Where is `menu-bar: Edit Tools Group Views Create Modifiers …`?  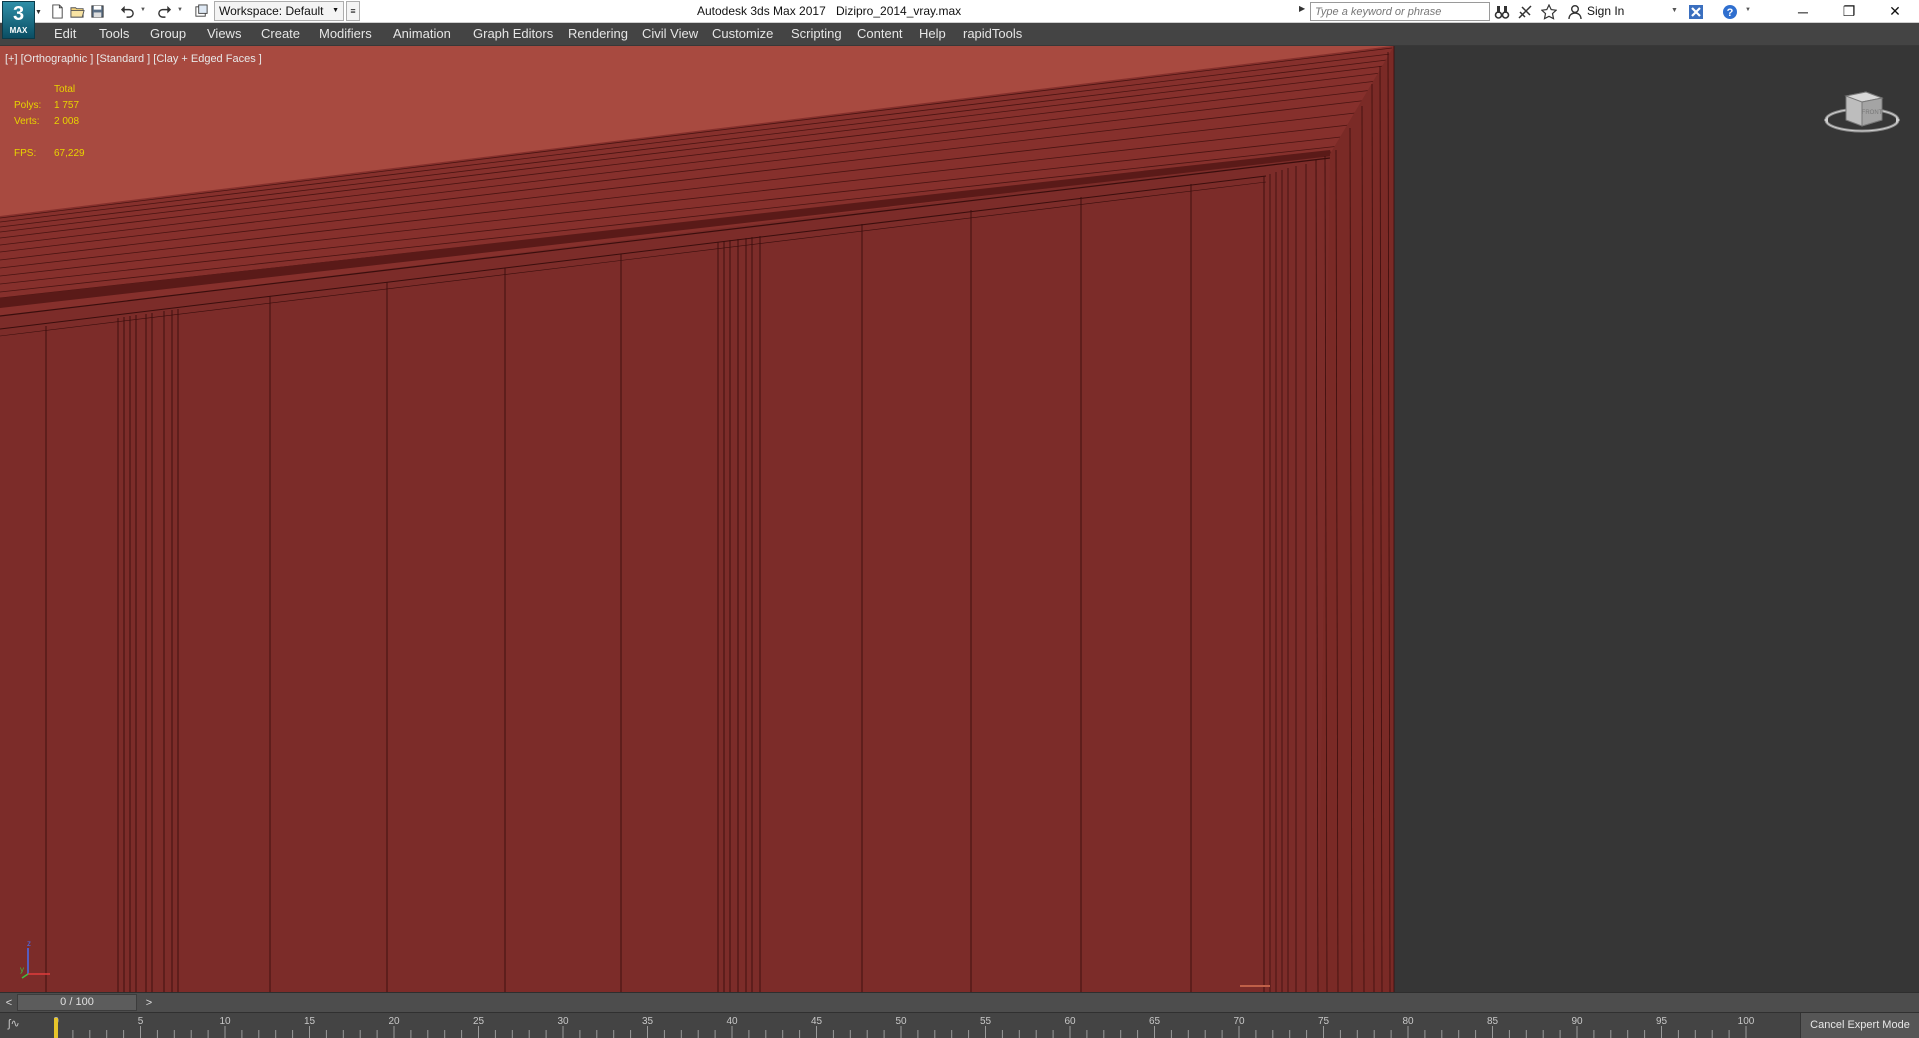 menu-bar: Edit Tools Group Views Create Modifiers … is located at coordinates (959, 34).